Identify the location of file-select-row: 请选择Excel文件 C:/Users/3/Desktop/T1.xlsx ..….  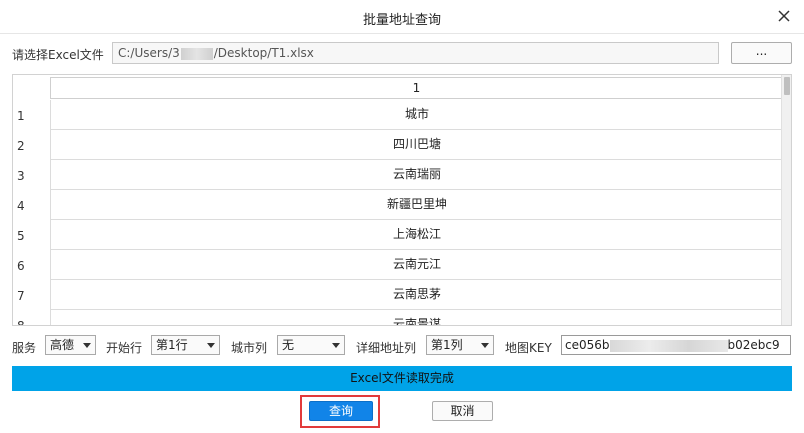
(402, 53).